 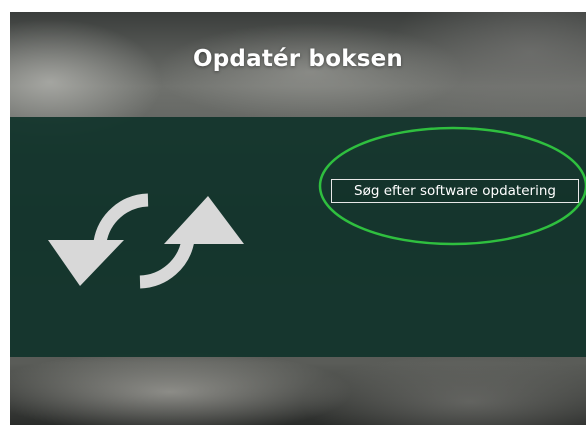 I want to click on search-software-update-button: Søg efter software opdatering, so click(x=455, y=191).